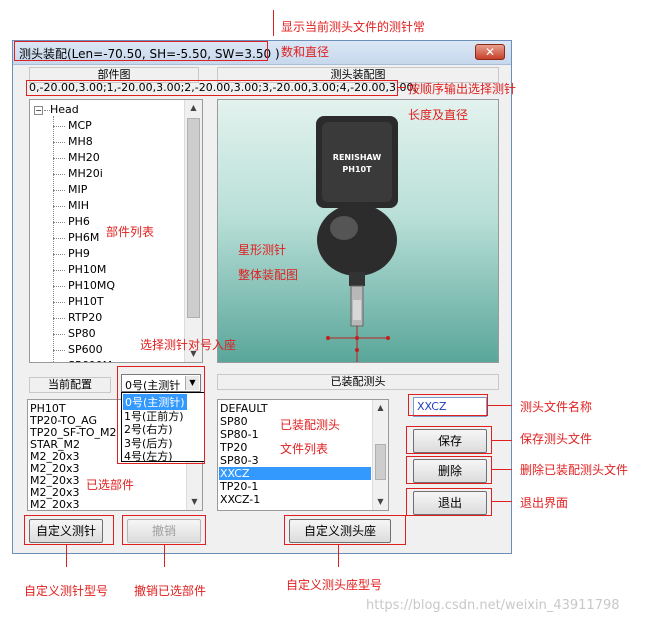 The height and width of the screenshot is (623, 647). Describe the element at coordinates (82, 333) in the screenshot. I see `tree-item: SP80` at that location.